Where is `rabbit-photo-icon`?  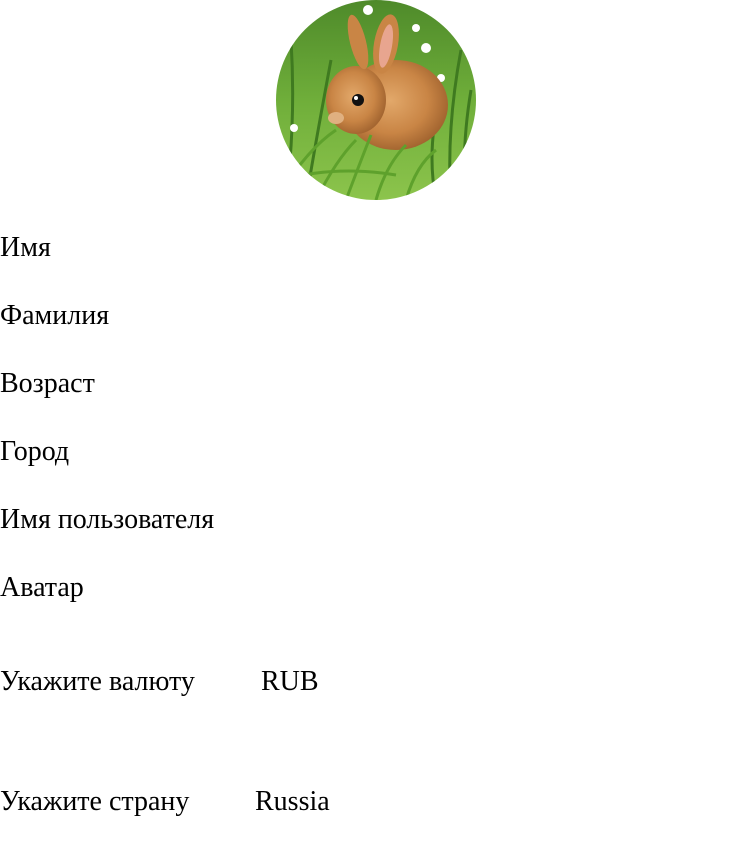
rabbit-photo-icon is located at coordinates (376, 100).